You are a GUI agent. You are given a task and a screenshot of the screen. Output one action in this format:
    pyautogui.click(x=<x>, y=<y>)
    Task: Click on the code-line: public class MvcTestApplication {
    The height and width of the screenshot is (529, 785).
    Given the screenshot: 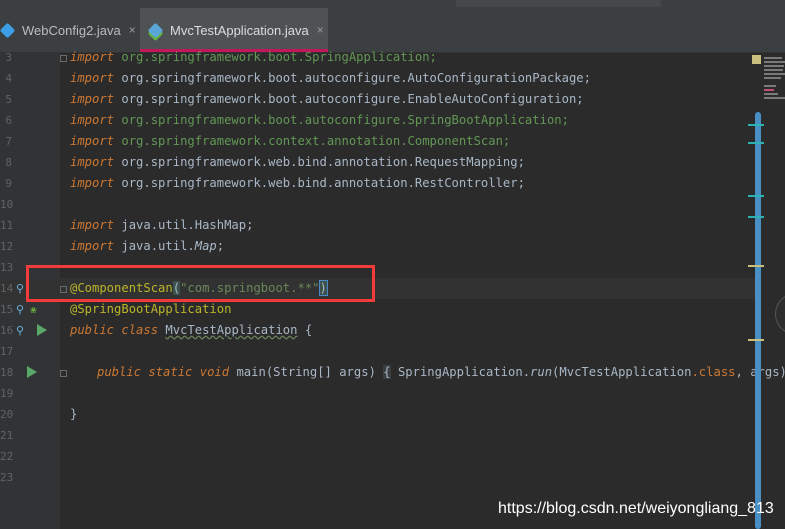 What is the action you would take?
    pyautogui.click(x=191, y=330)
    